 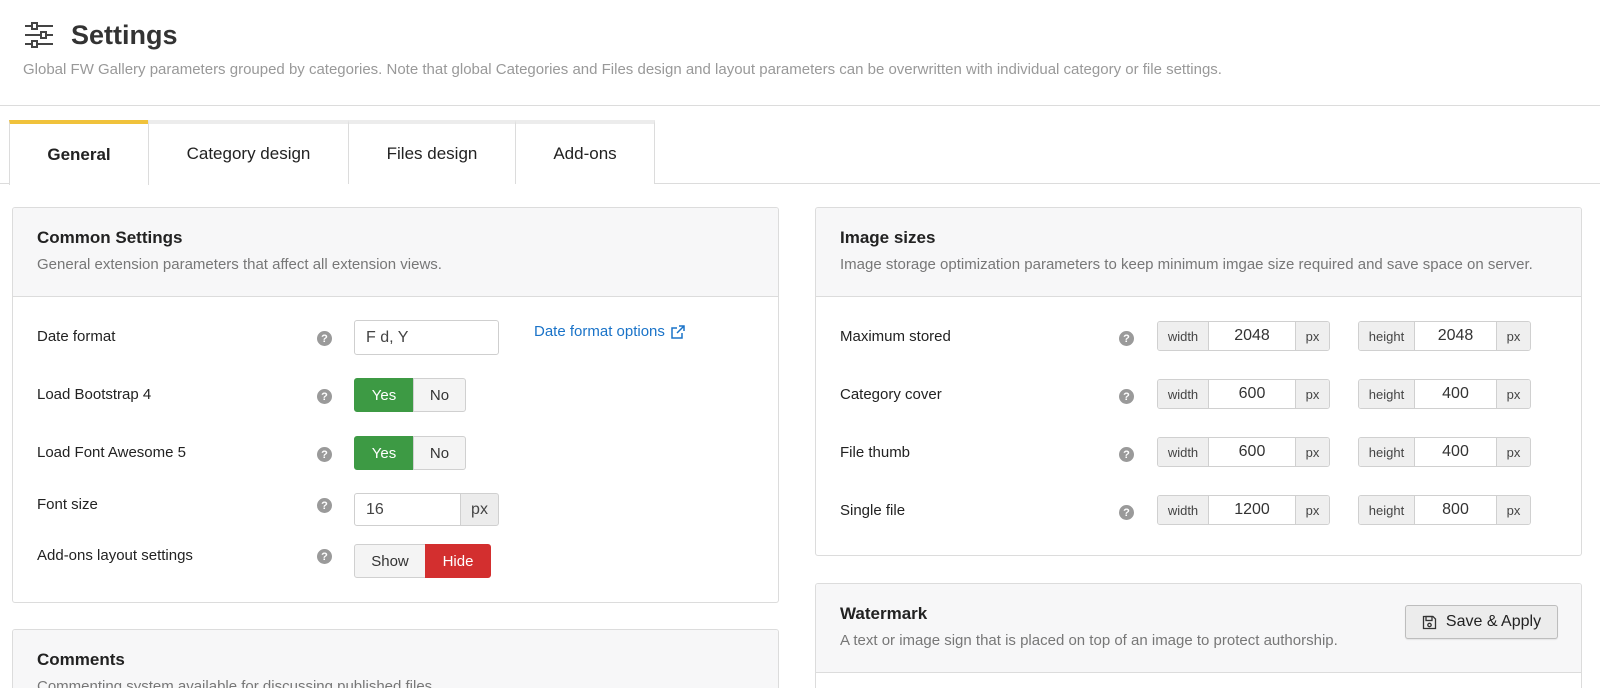 What do you see at coordinates (384, 395) in the screenshot?
I see `bootstrap-yes-button: Yes` at bounding box center [384, 395].